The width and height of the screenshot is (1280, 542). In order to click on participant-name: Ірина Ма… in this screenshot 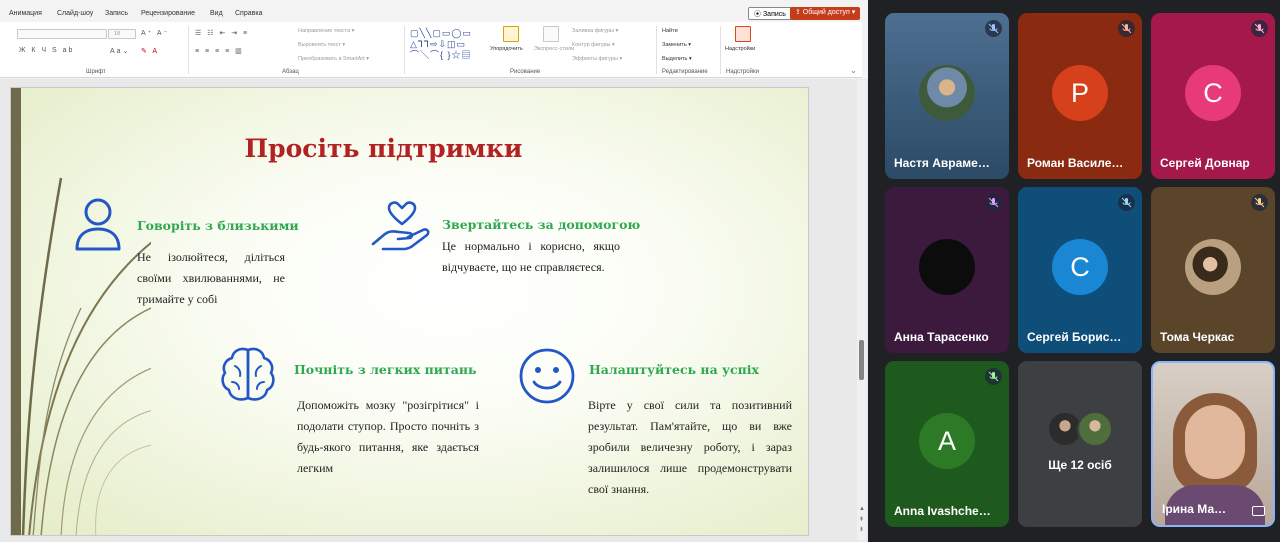, I will do `click(1194, 509)`.